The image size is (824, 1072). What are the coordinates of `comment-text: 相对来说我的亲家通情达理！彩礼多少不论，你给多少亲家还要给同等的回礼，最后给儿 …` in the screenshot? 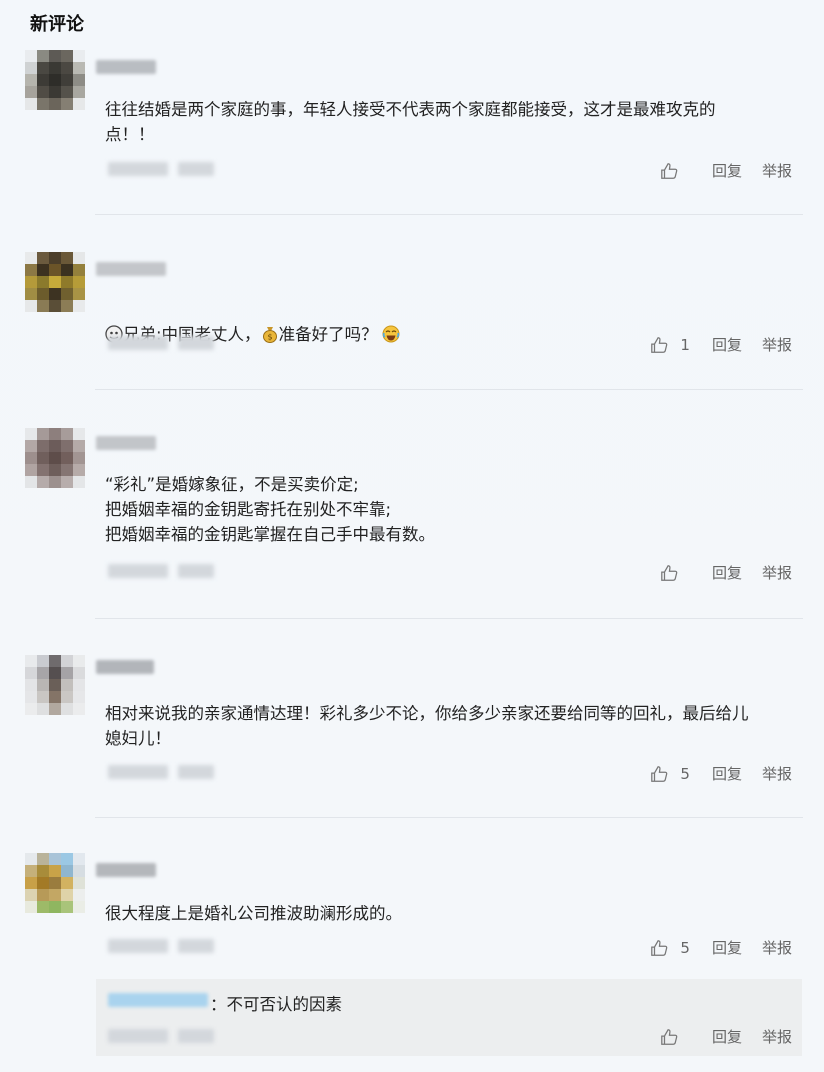 It's located at (427, 726).